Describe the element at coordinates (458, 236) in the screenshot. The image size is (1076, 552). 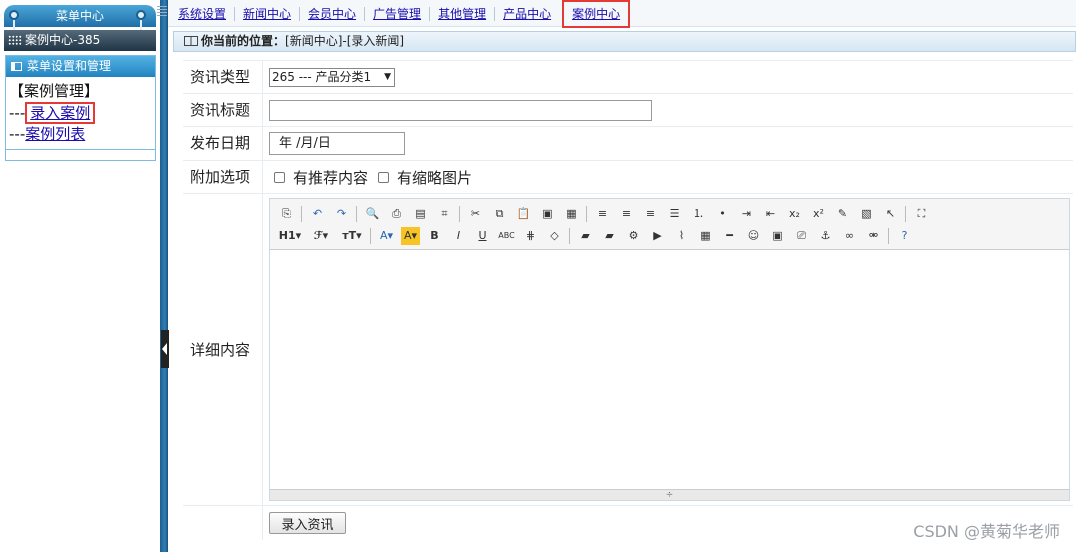
I see `italic-icon: I` at that location.